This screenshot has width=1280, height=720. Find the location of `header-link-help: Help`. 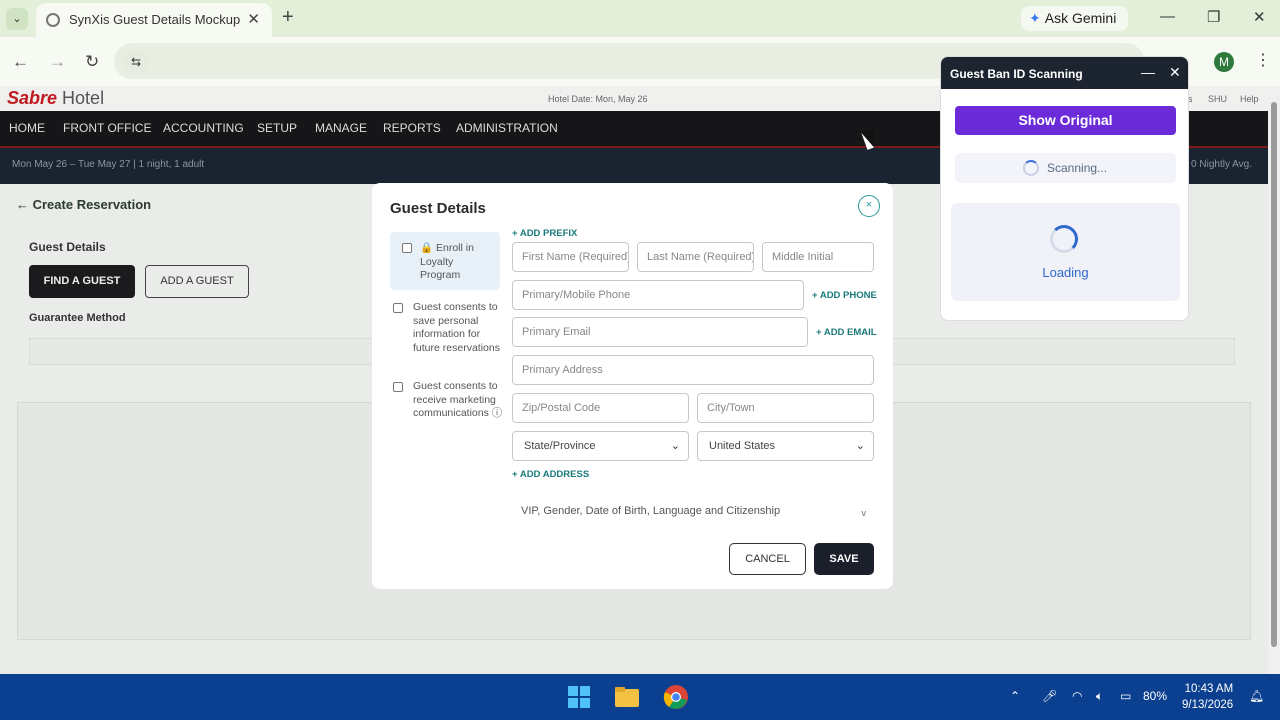

header-link-help: Help is located at coordinates (1249, 99).